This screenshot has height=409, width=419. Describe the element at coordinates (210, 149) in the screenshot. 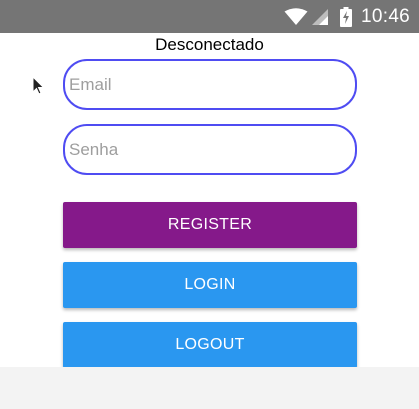

I see `password-field` at that location.